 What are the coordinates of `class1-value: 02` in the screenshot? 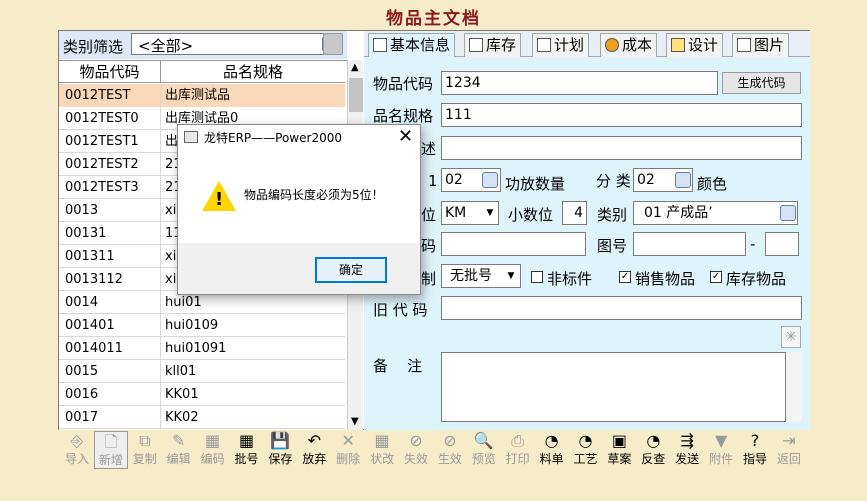 It's located at (454, 180).